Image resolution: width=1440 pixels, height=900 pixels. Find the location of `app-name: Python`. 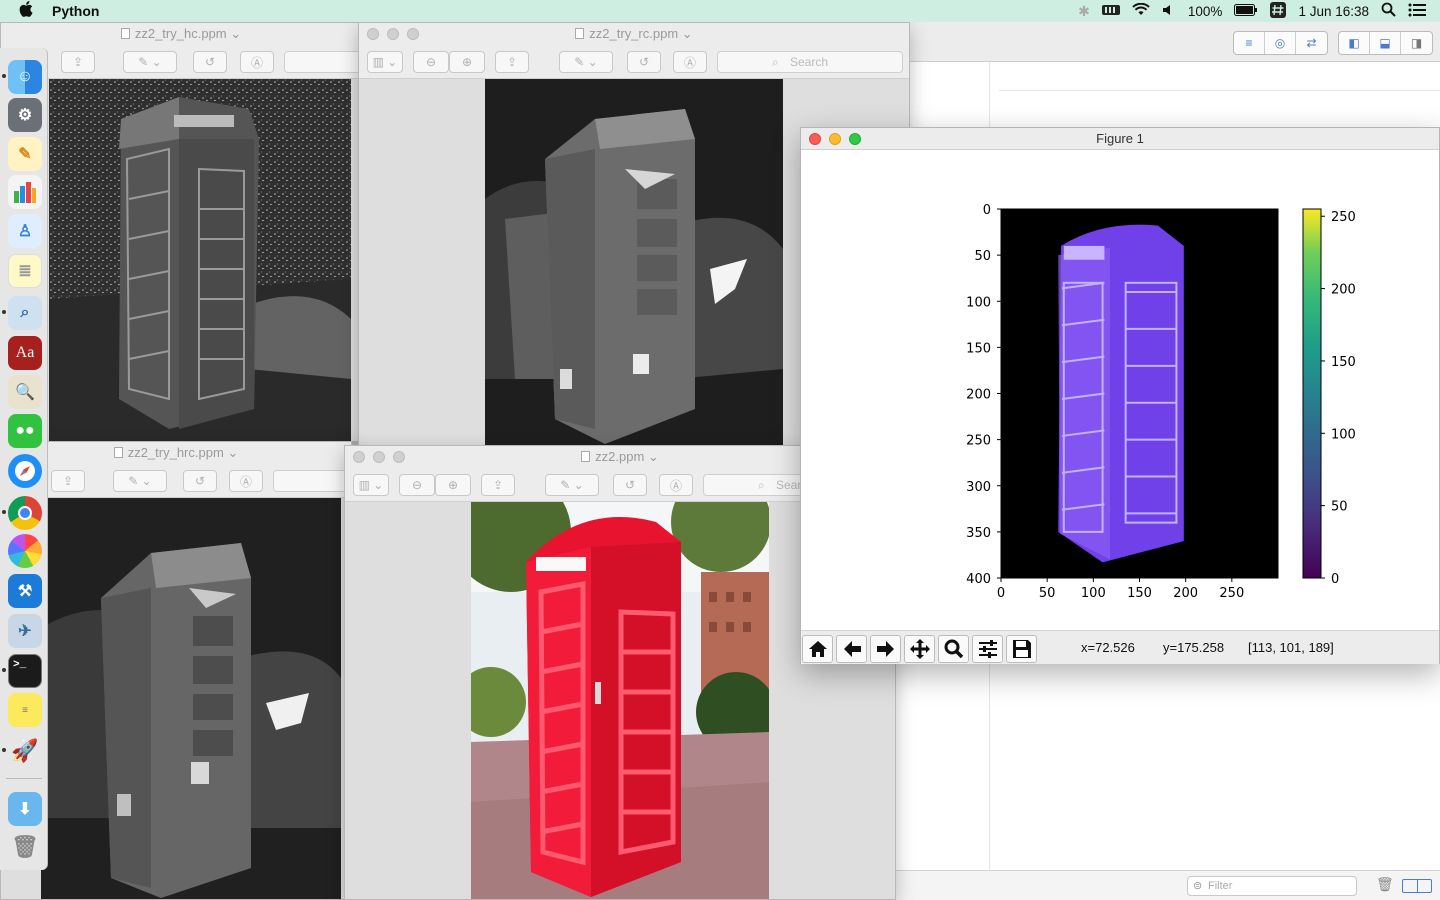

app-name: Python is located at coordinates (75, 11).